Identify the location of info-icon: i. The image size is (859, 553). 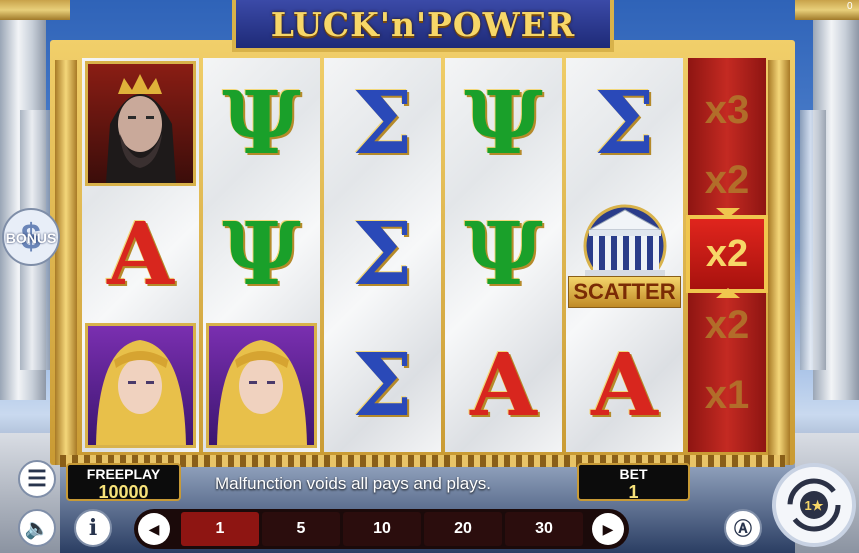
(93, 528).